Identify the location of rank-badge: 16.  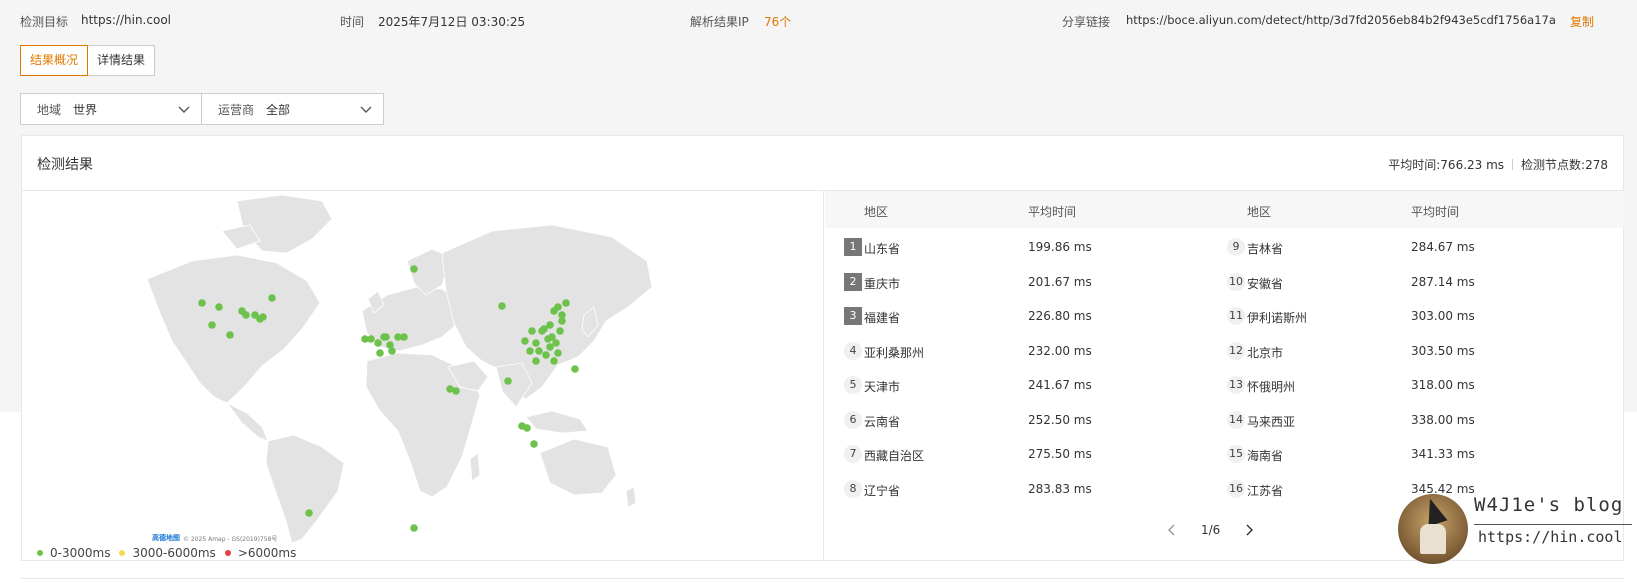
(1236, 488).